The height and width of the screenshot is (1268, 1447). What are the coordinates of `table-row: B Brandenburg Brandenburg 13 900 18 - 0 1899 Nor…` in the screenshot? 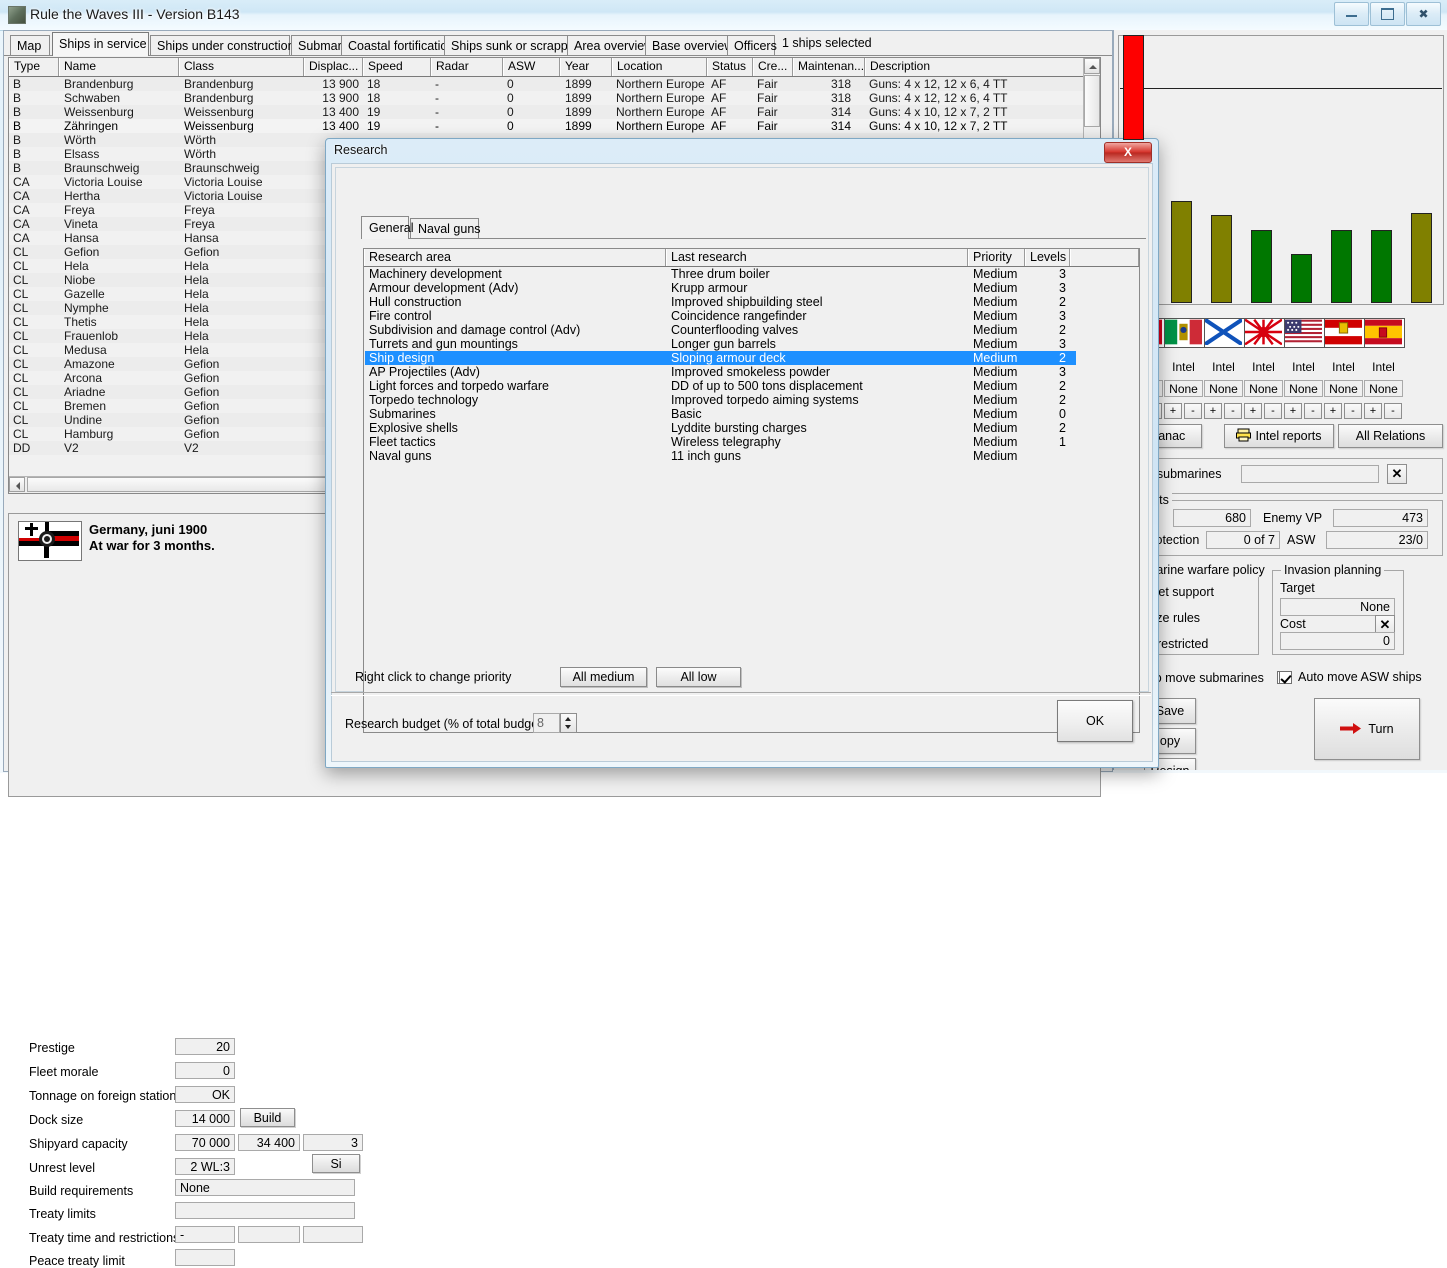 It's located at (546, 84).